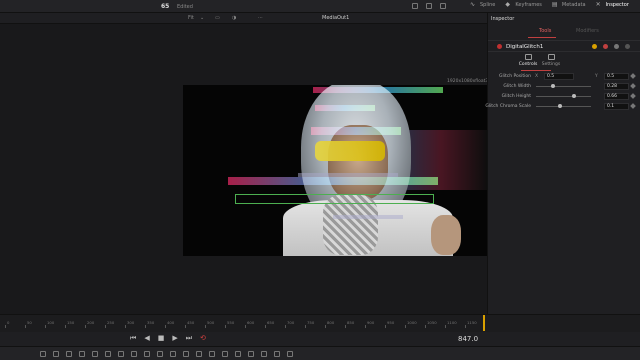 The image size is (640, 360). I want to click on go-to-end-icon: ⏭, so click(189, 338).